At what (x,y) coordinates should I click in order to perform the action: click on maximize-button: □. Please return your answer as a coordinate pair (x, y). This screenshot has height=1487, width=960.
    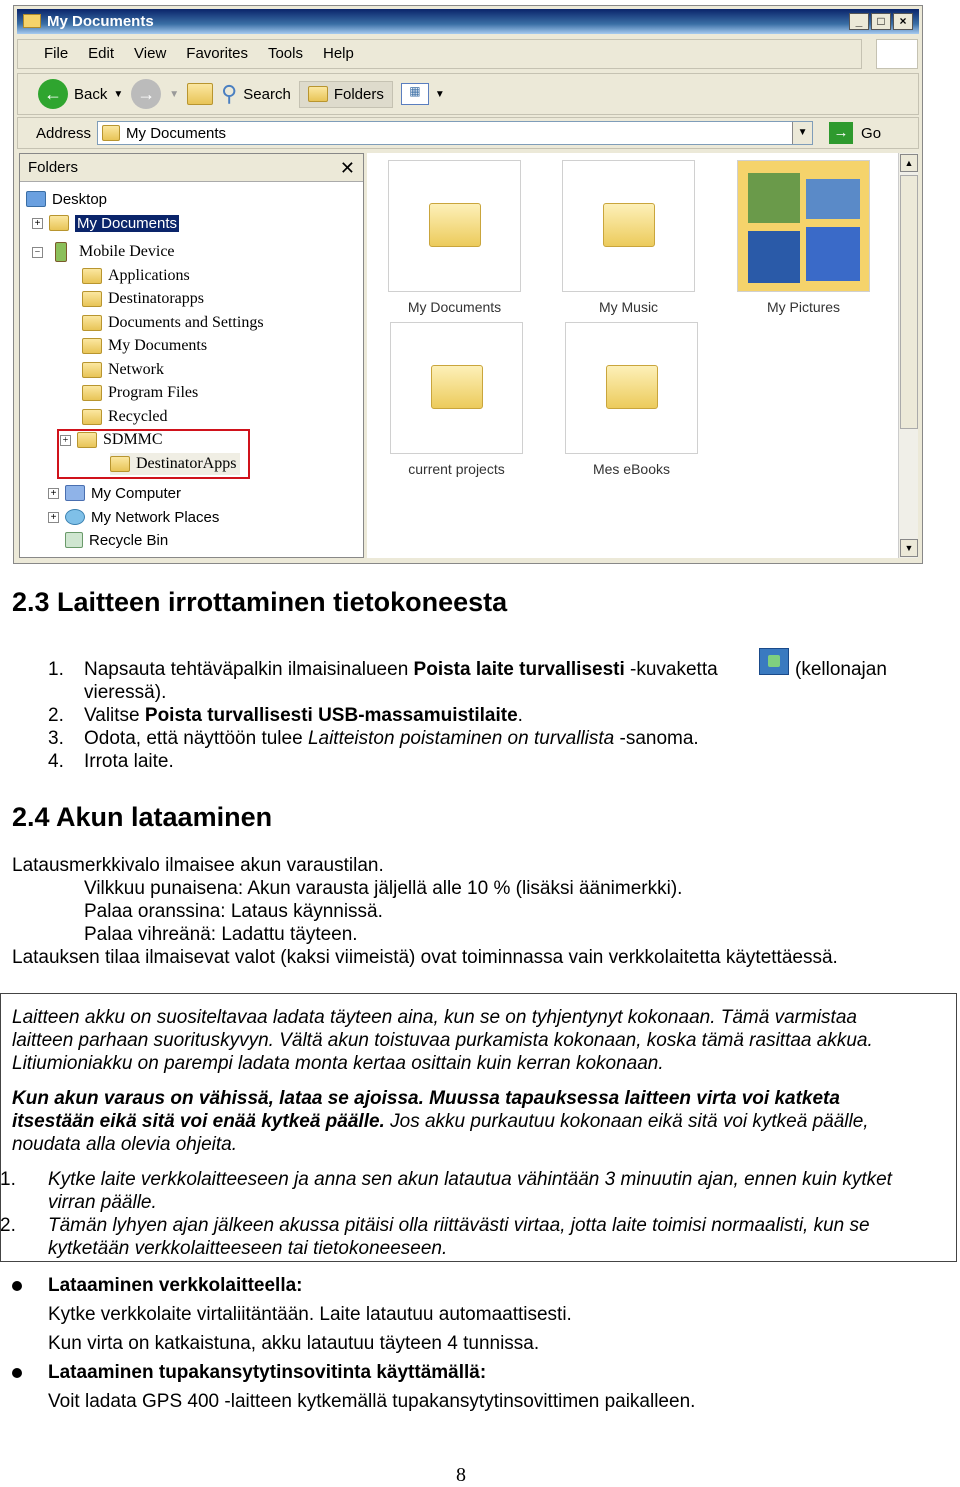
    Looking at the image, I should click on (881, 21).